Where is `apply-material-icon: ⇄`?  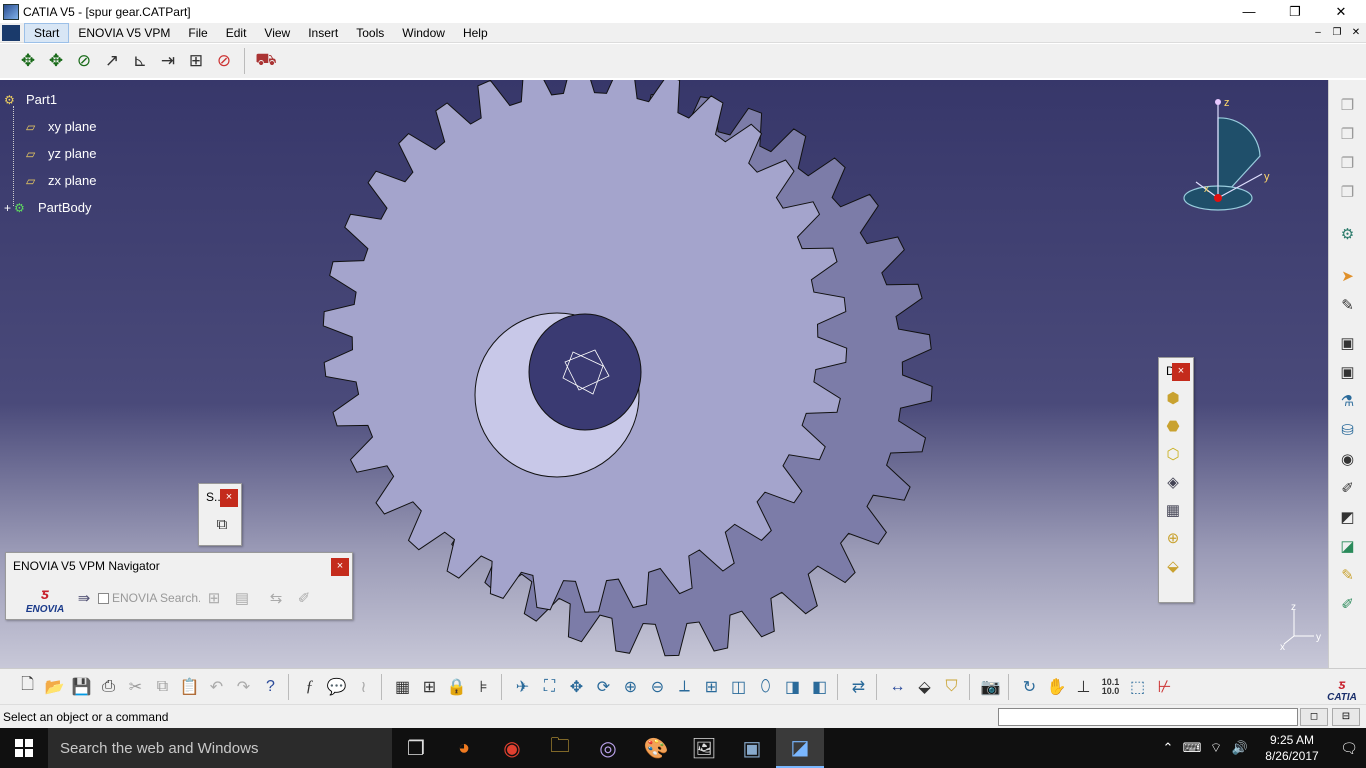 apply-material-icon: ⇄ is located at coordinates (858, 687).